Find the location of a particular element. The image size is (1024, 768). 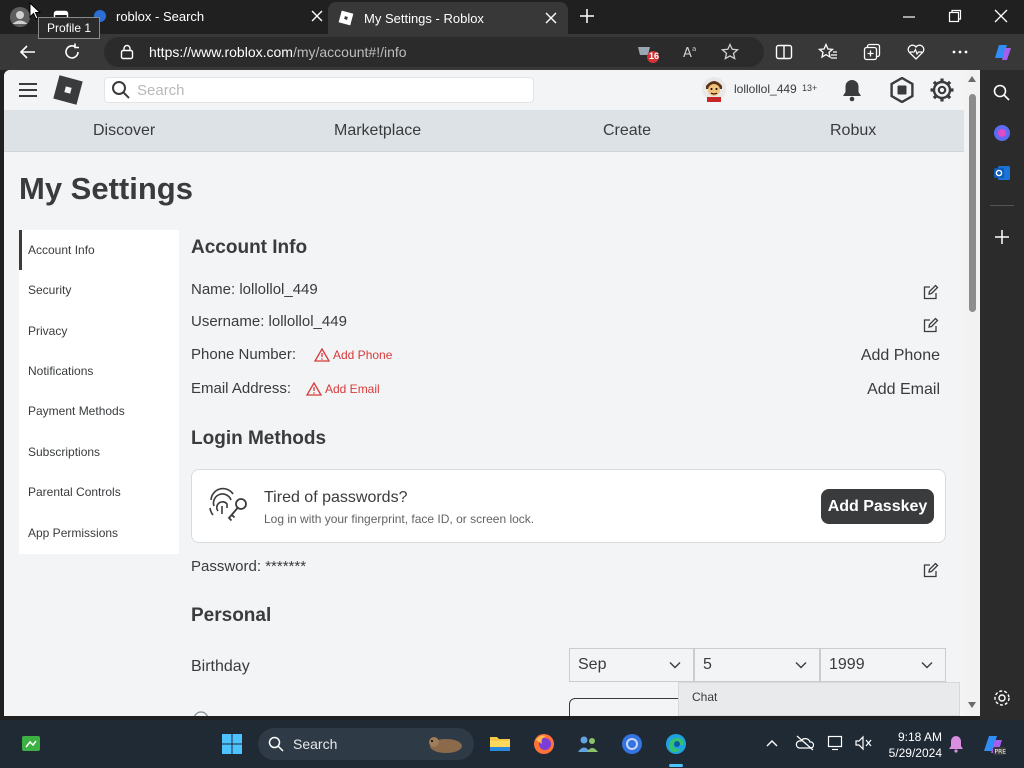

menu-item-payment-methods: Payment Methods is located at coordinates (99, 411).